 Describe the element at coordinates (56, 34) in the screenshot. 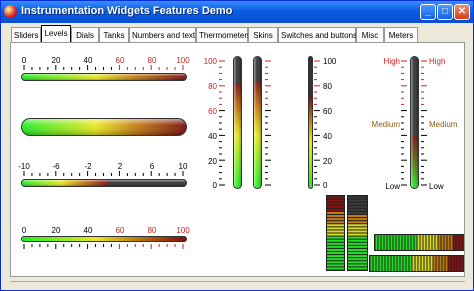

I see `tab-levels: Levels` at that location.